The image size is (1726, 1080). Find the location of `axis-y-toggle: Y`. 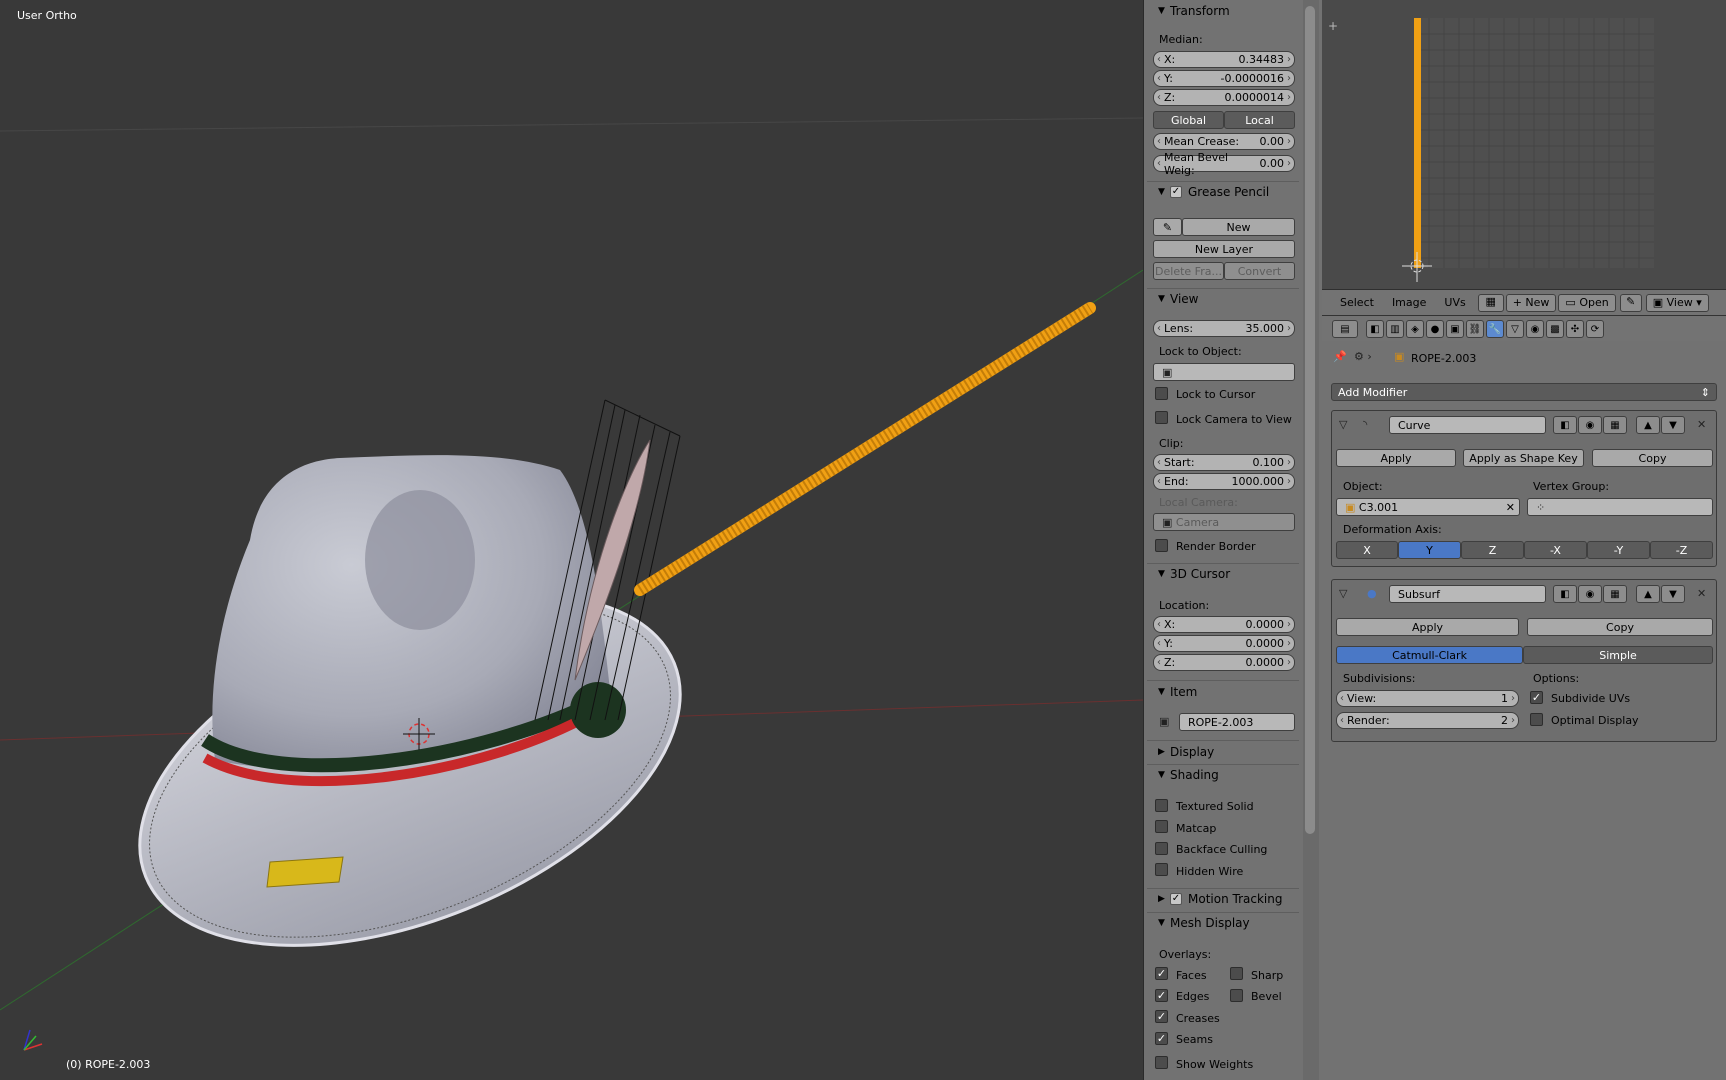

axis-y-toggle: Y is located at coordinates (1429, 550).